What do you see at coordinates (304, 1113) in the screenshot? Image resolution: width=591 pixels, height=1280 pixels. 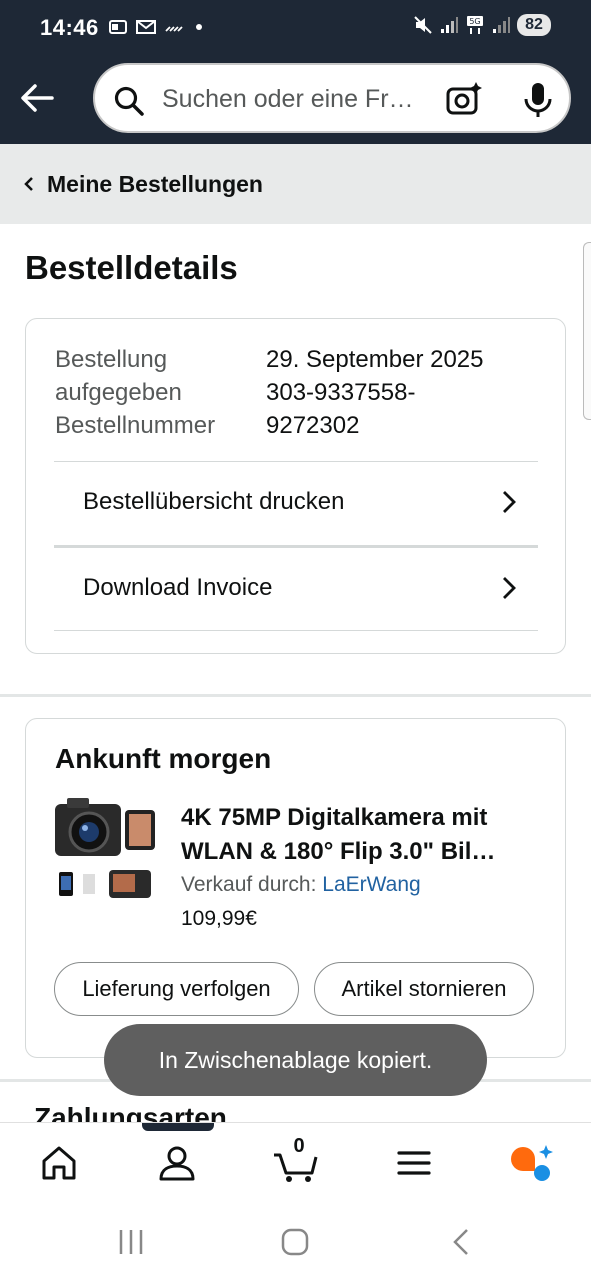 I see `payment-section-heading: Zahlungsarten` at bounding box center [304, 1113].